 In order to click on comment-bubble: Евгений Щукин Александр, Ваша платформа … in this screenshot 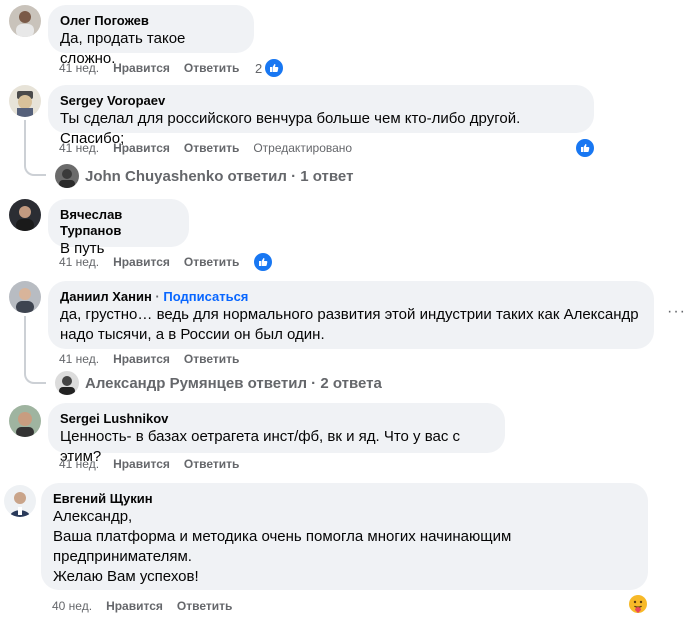, I will do `click(344, 536)`.